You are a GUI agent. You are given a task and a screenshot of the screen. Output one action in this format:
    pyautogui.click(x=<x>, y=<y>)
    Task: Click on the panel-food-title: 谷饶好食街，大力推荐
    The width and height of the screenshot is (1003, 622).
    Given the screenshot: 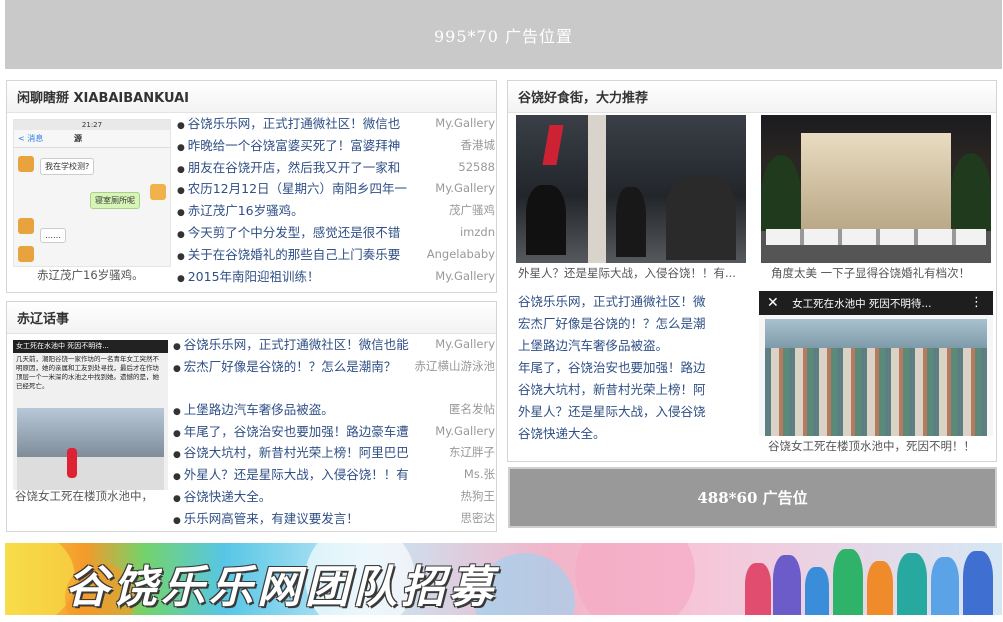 What is the action you would take?
    pyautogui.click(x=752, y=97)
    